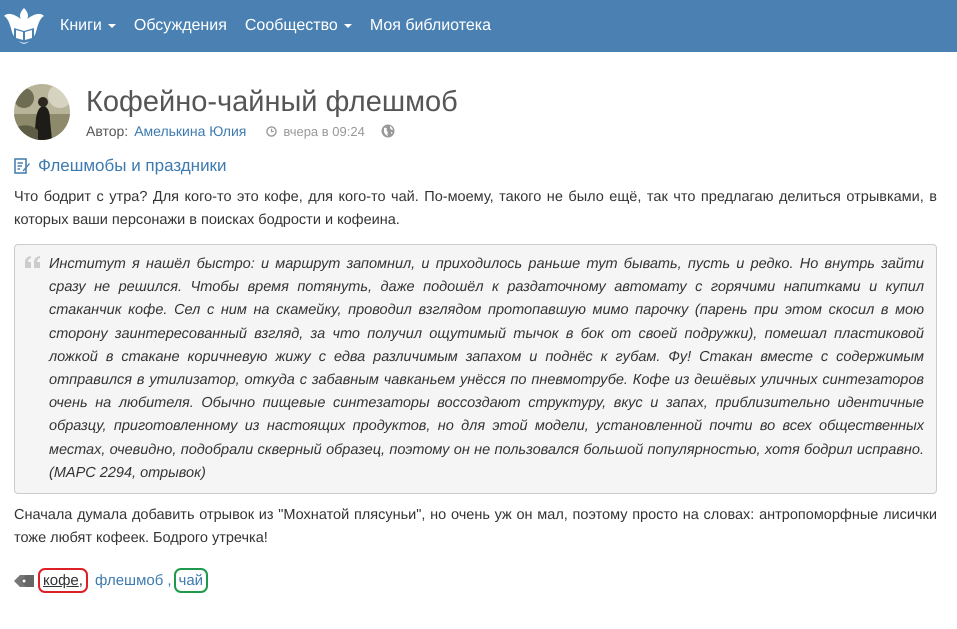 Image resolution: width=957 pixels, height=629 pixels. Describe the element at coordinates (191, 581) in the screenshot. I see `tag-link: чай` at that location.